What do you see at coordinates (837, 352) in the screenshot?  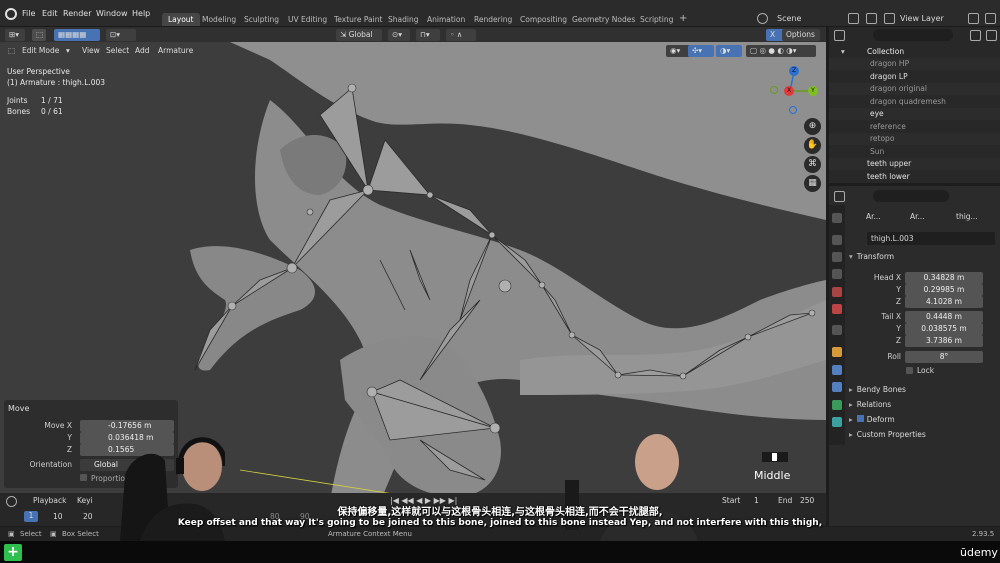 I see `object-tab-icon` at bounding box center [837, 352].